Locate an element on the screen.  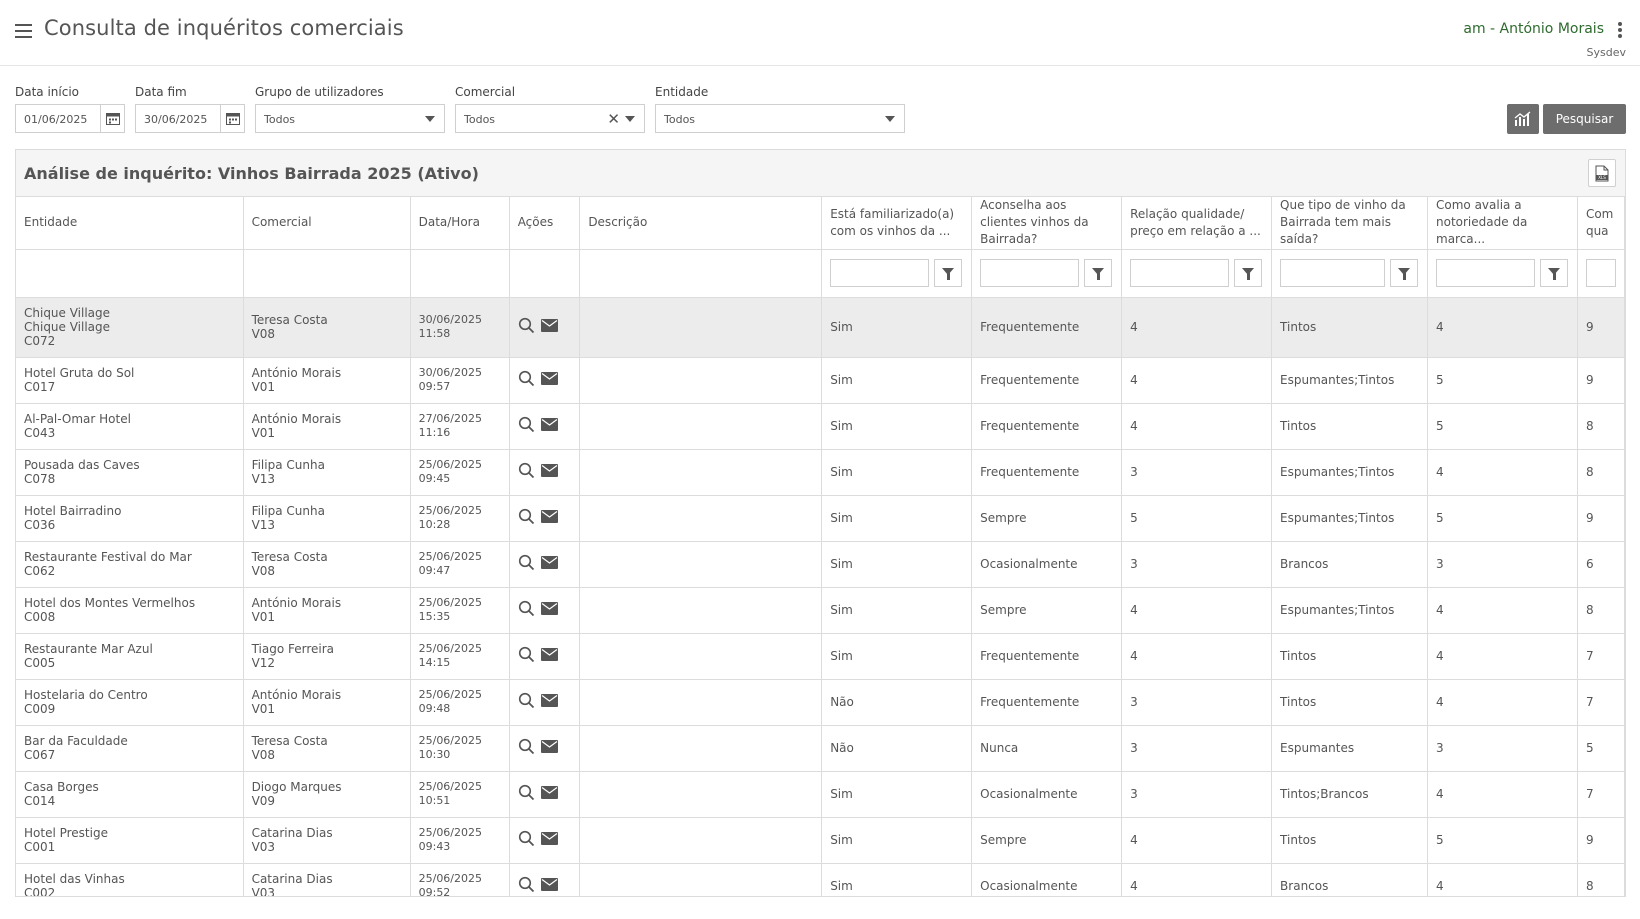
data-inicio-field: 01/06/2025 is located at coordinates (70, 118).